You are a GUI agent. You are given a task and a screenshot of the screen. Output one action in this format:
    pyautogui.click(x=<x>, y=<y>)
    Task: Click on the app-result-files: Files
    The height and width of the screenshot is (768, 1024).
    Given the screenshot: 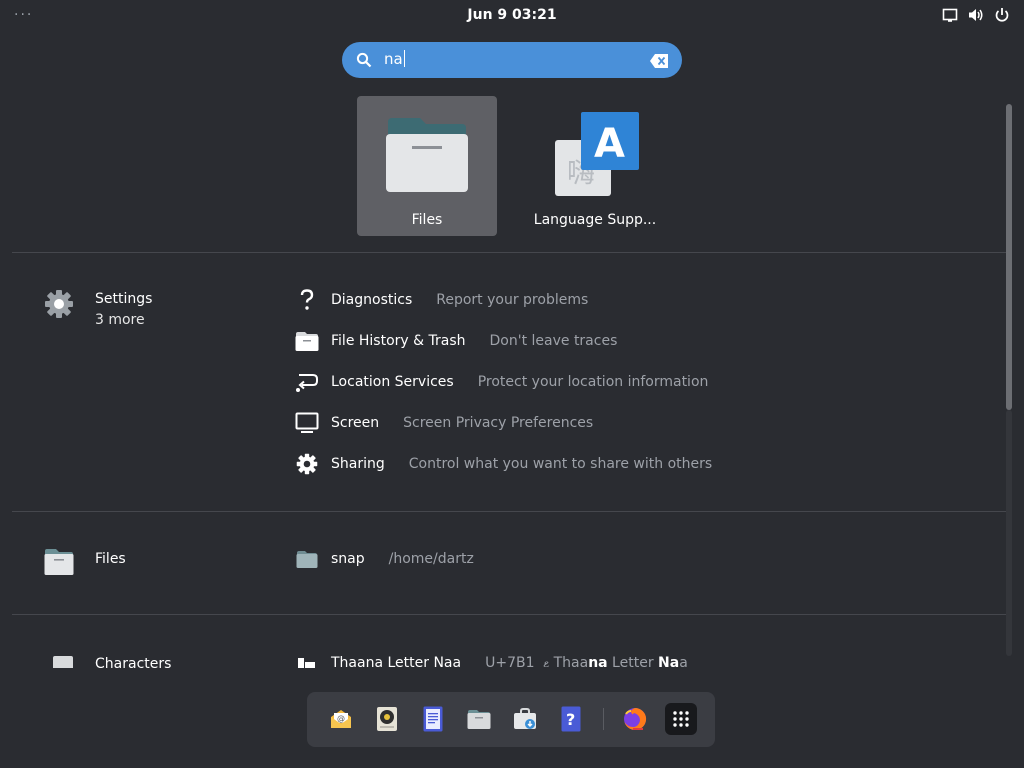 What is the action you would take?
    pyautogui.click(x=427, y=166)
    